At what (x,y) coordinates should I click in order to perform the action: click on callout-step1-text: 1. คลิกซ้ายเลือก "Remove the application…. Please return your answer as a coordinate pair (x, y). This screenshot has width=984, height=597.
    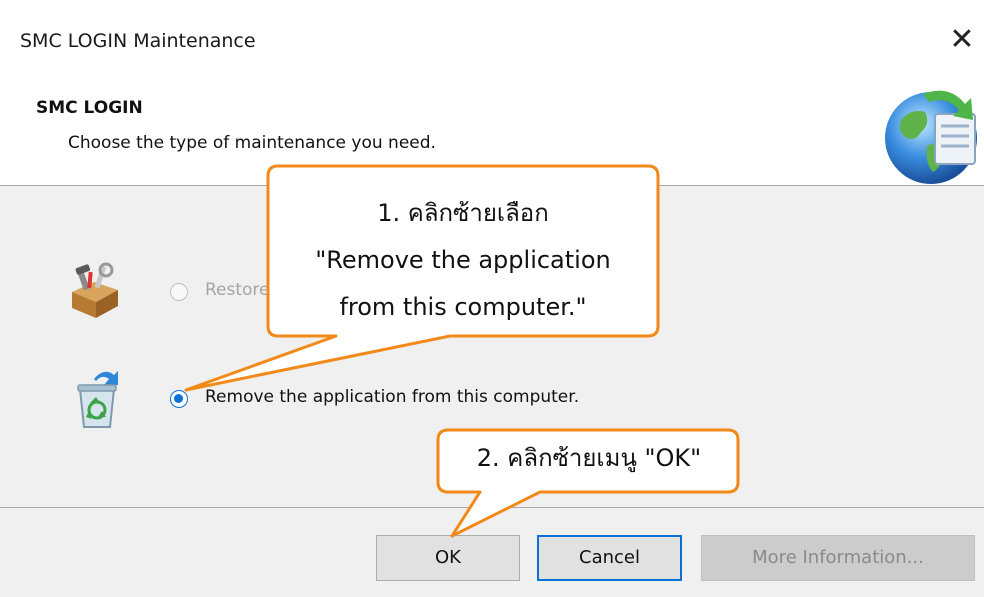
    Looking at the image, I should click on (463, 260).